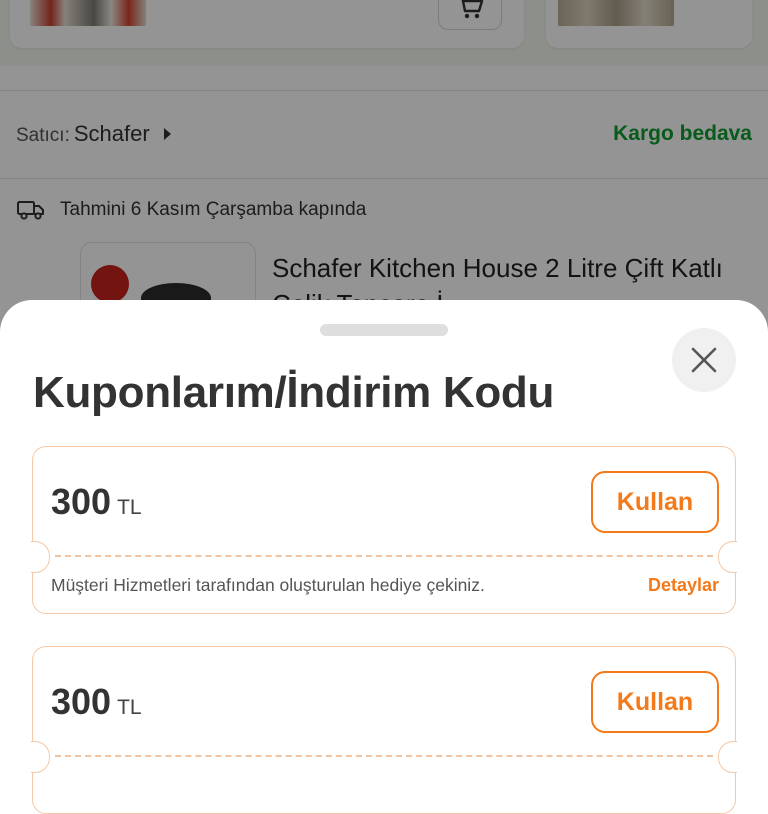  Describe the element at coordinates (384, 330) in the screenshot. I see `sheet-drag-handle` at that location.